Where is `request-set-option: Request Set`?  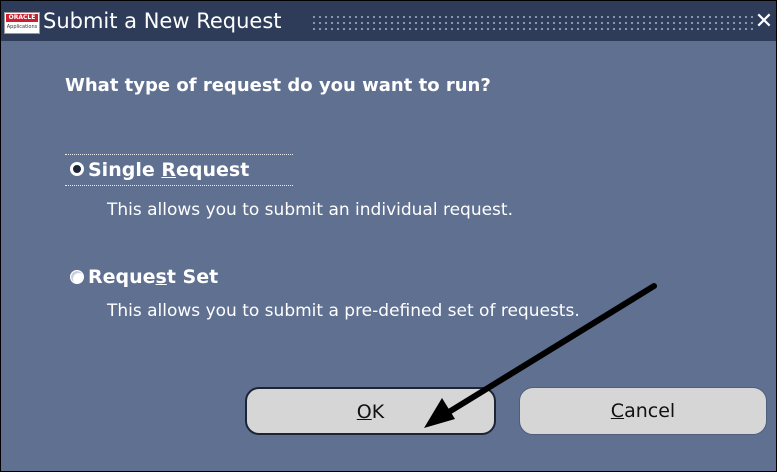
request-set-option: Request Set is located at coordinates (165, 277).